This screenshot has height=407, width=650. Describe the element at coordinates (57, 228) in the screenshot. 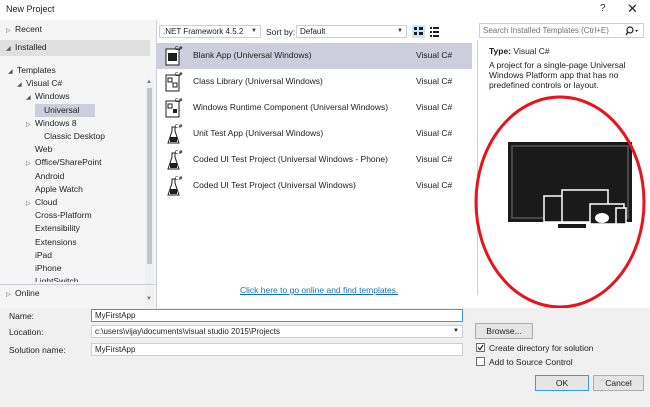

I see `tree-item-label: Extensibility` at that location.